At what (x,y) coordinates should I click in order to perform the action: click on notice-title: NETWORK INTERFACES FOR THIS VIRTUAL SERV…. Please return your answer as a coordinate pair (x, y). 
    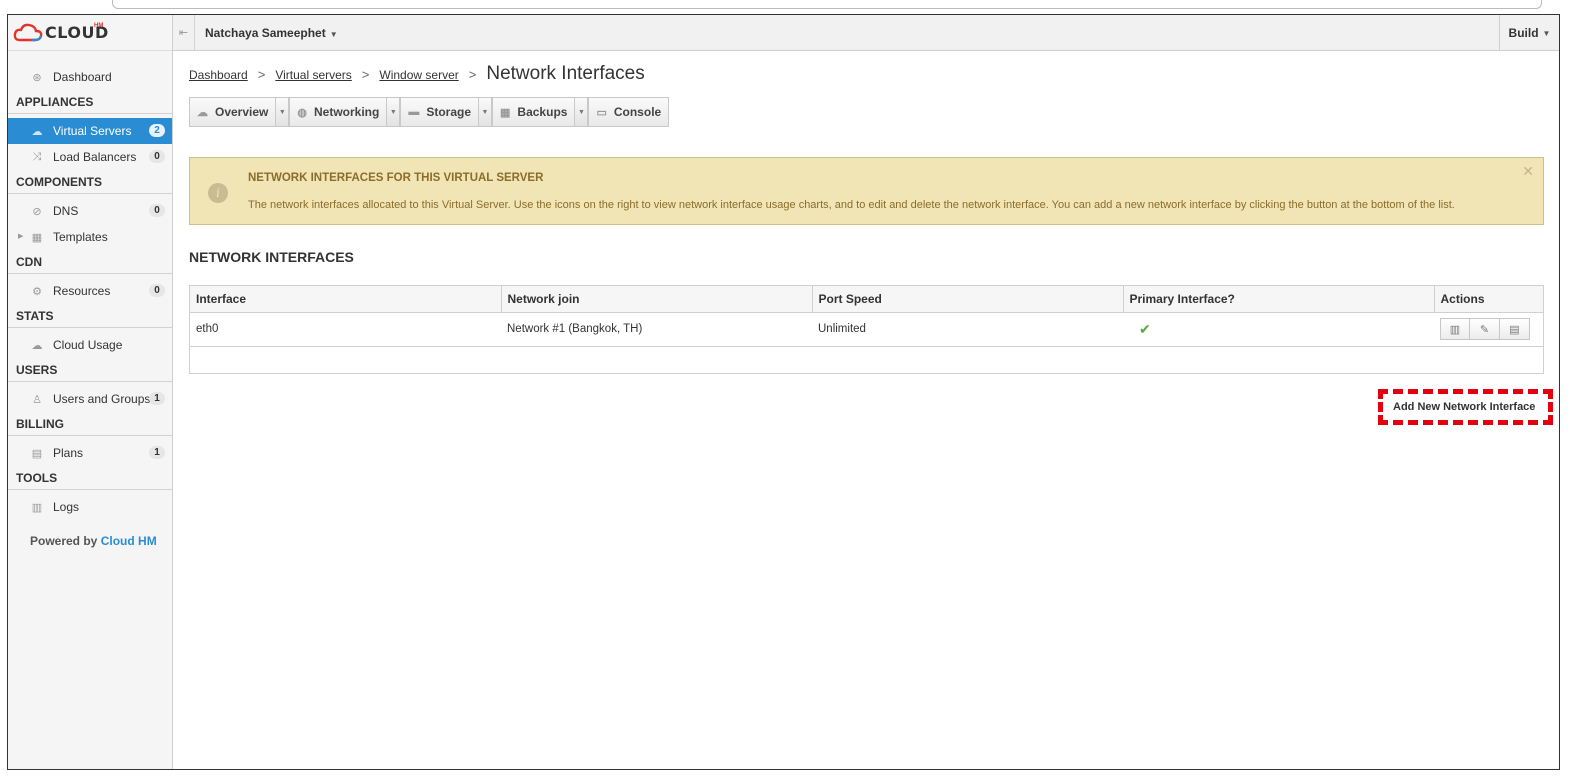
    Looking at the image, I should click on (396, 178).